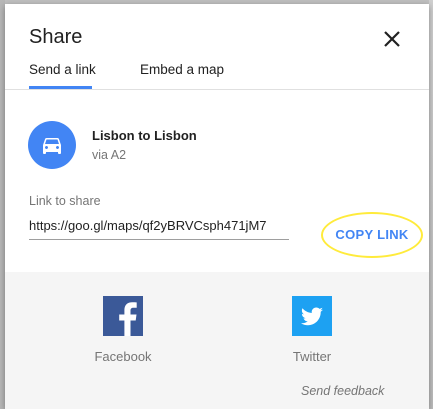 The image size is (433, 409). Describe the element at coordinates (182, 69) in the screenshot. I see `tab-embed-a-map: Embed a map` at that location.